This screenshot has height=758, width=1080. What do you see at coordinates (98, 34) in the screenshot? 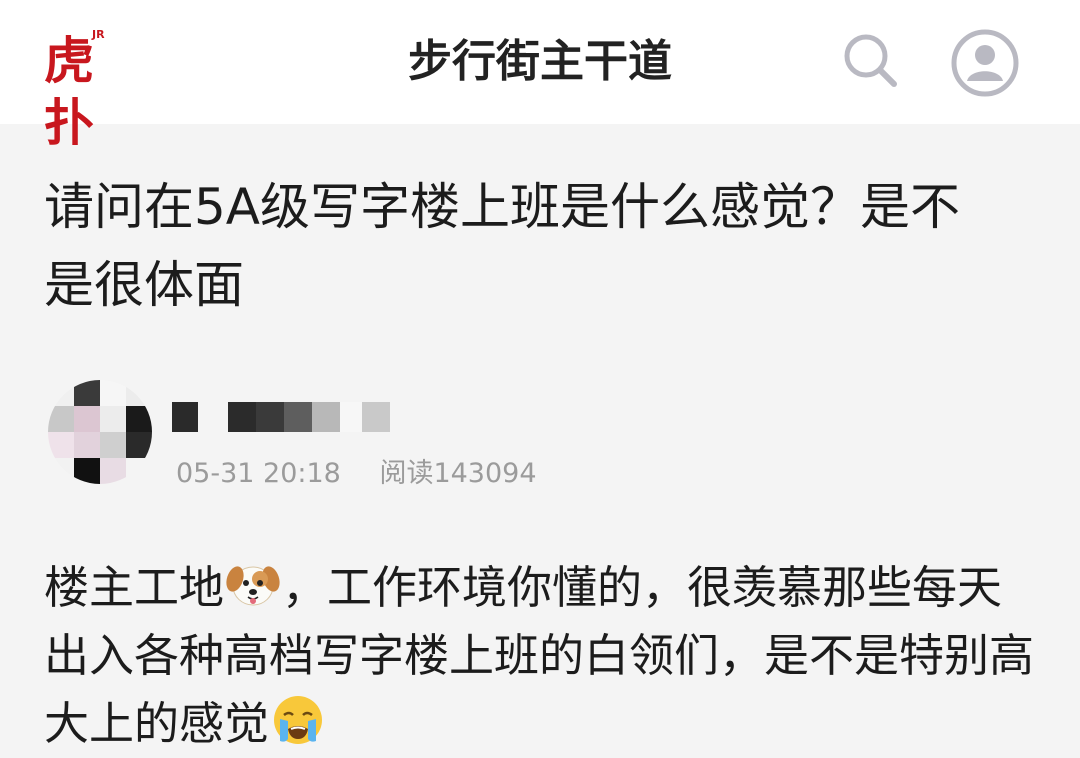
I see `logo-badge: JR` at bounding box center [98, 34].